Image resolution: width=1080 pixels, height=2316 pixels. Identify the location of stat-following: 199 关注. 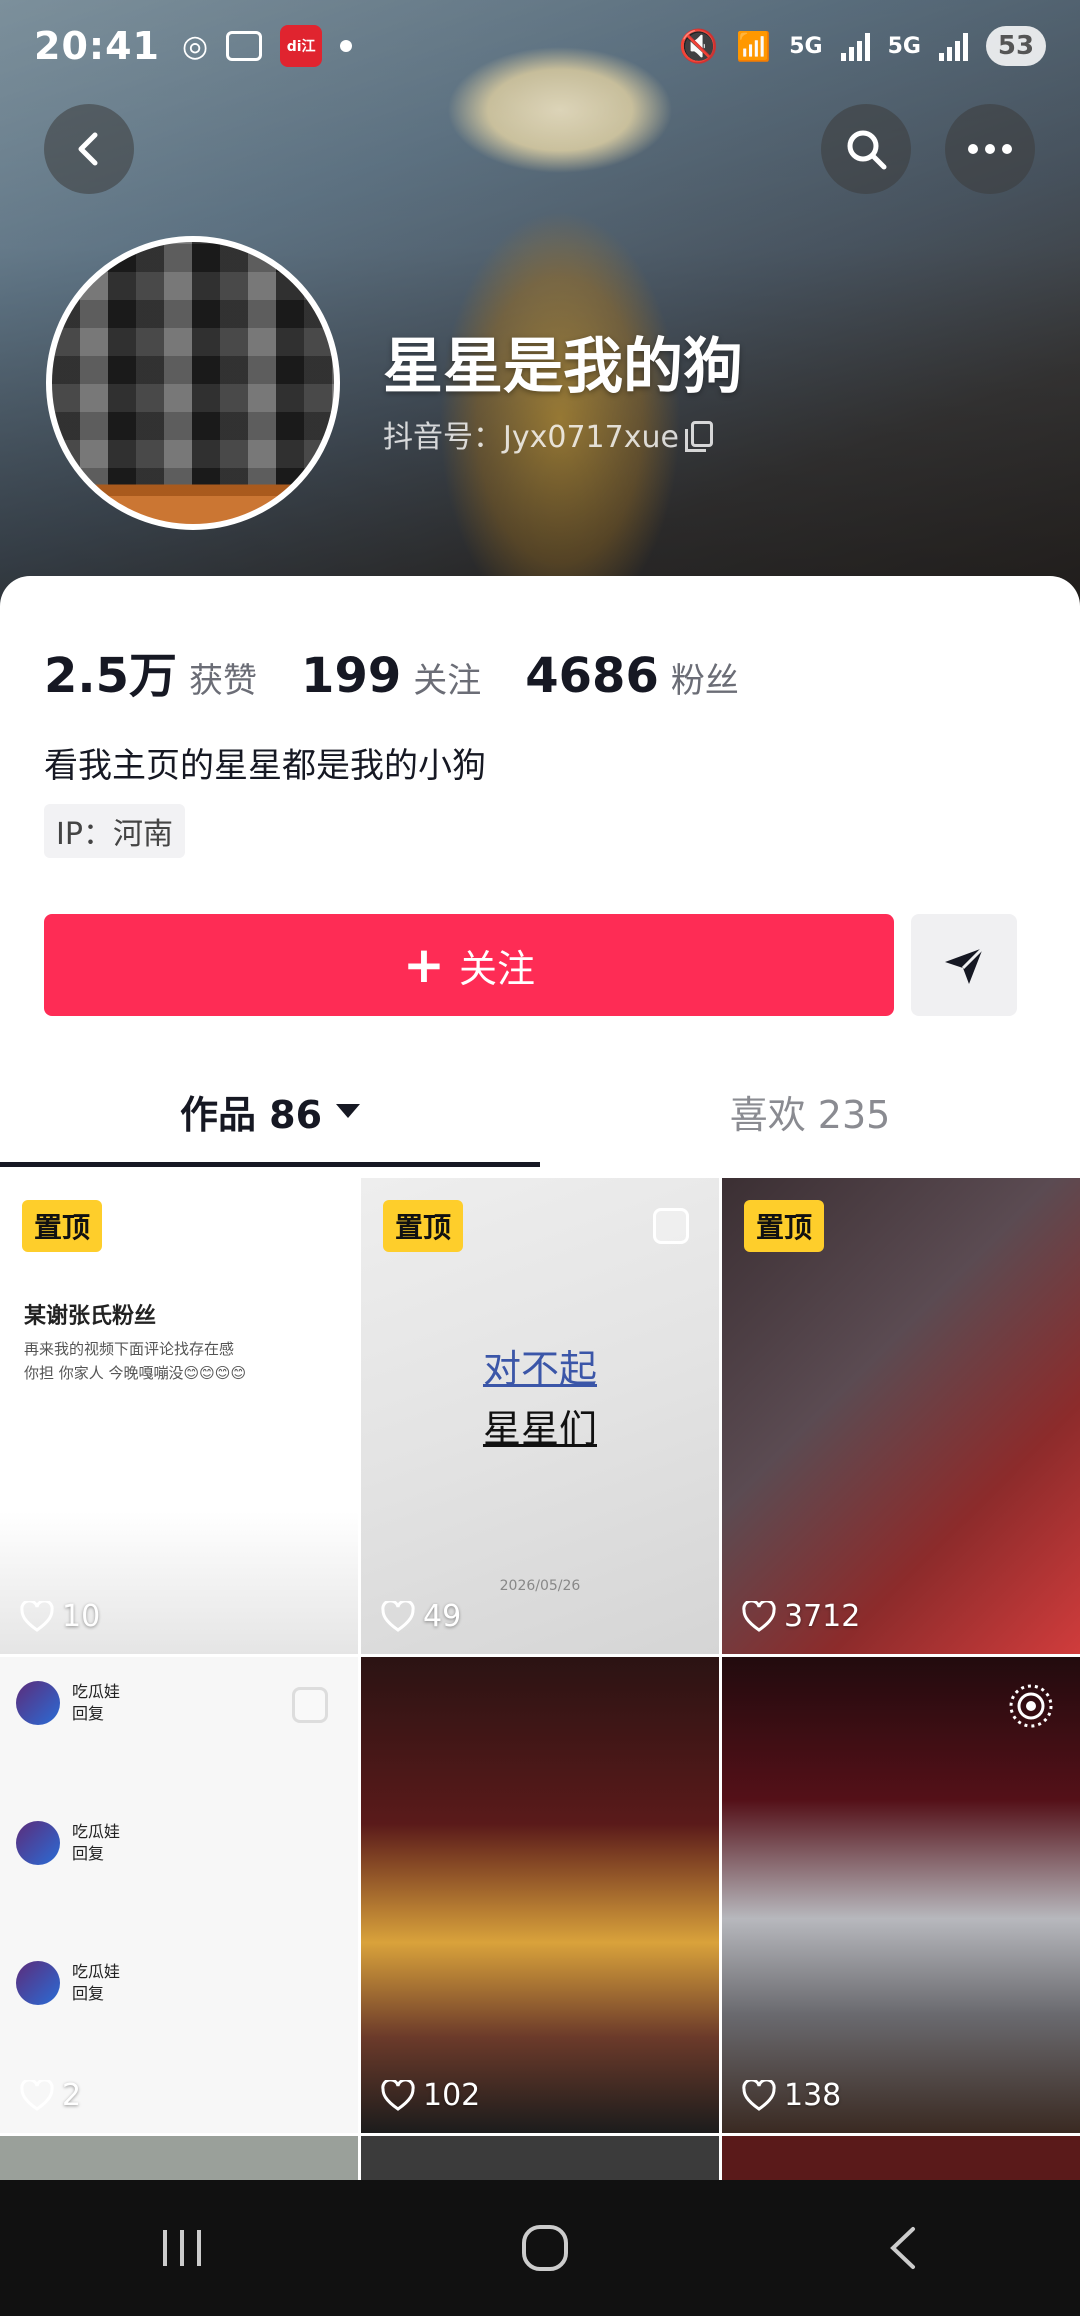
(391, 676).